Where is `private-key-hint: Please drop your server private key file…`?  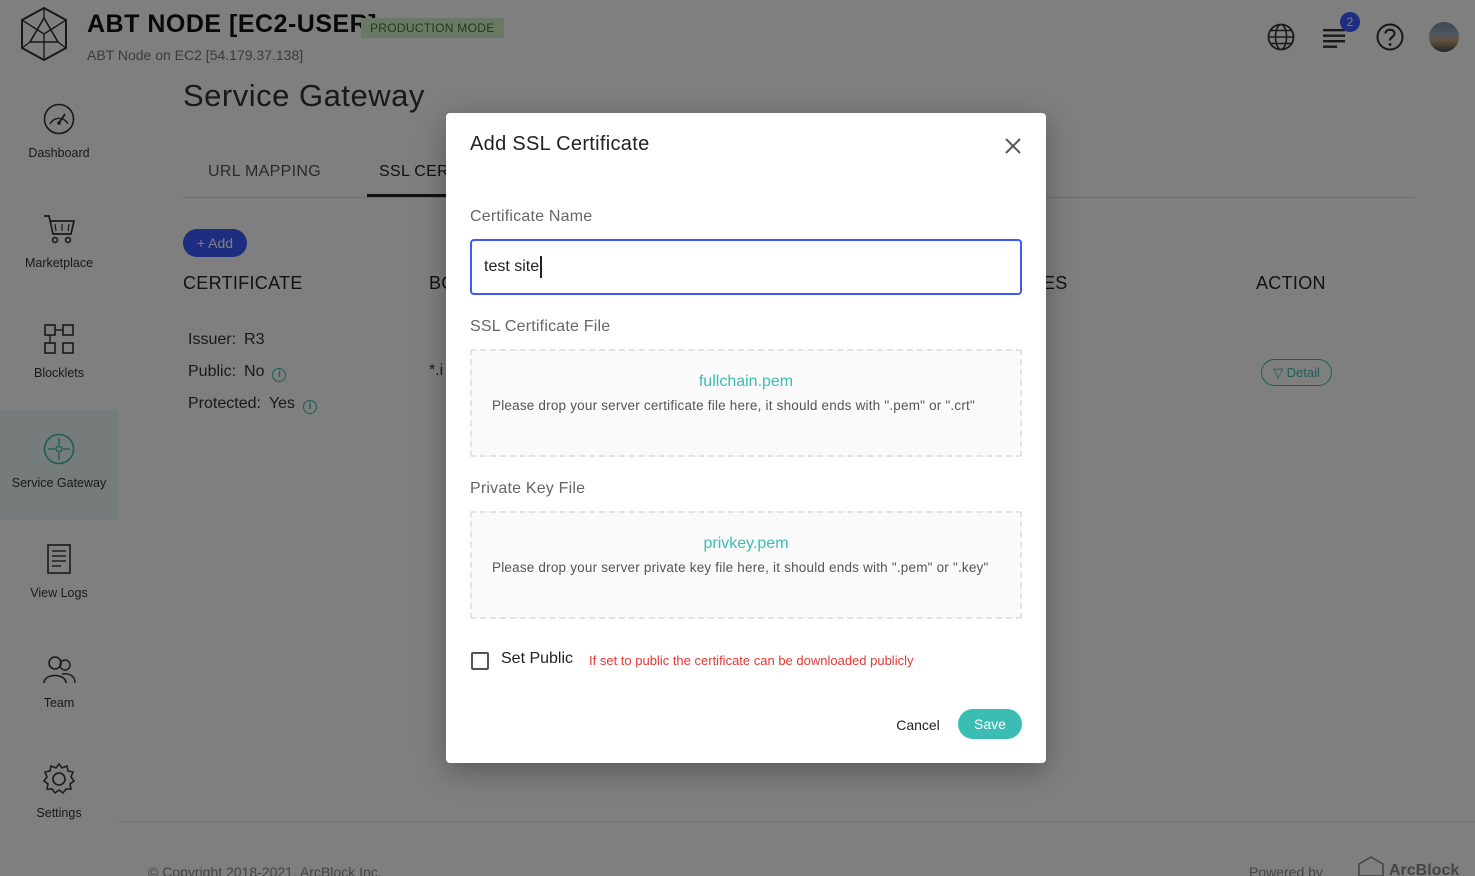 private-key-hint: Please drop your server private key file… is located at coordinates (740, 567).